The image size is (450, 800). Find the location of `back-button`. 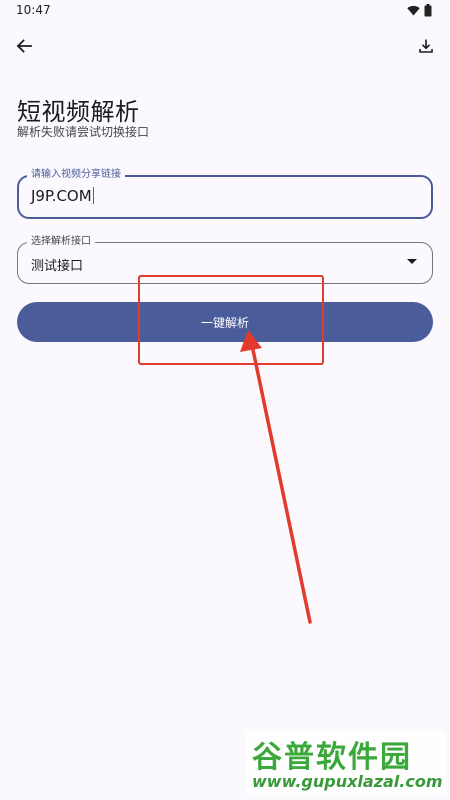

back-button is located at coordinates (24, 46).